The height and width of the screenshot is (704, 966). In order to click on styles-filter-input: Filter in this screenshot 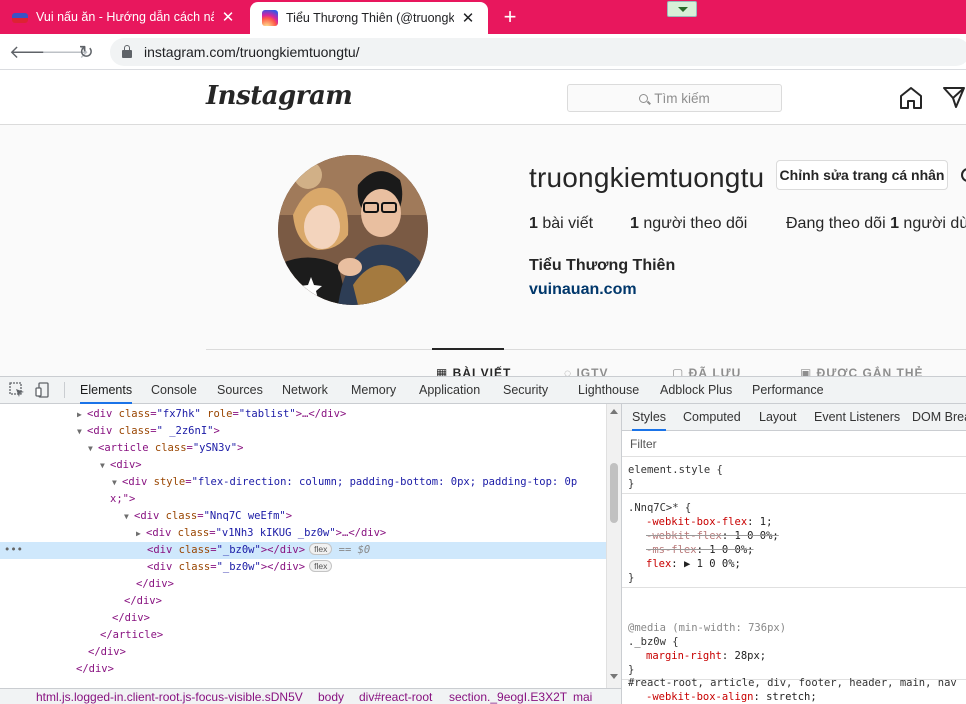, I will do `click(794, 444)`.